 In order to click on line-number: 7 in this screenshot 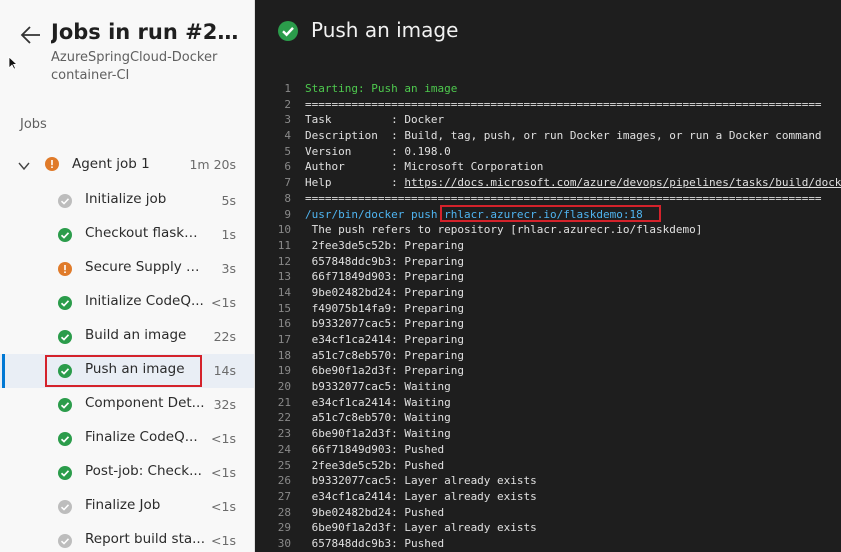, I will do `click(287, 183)`.